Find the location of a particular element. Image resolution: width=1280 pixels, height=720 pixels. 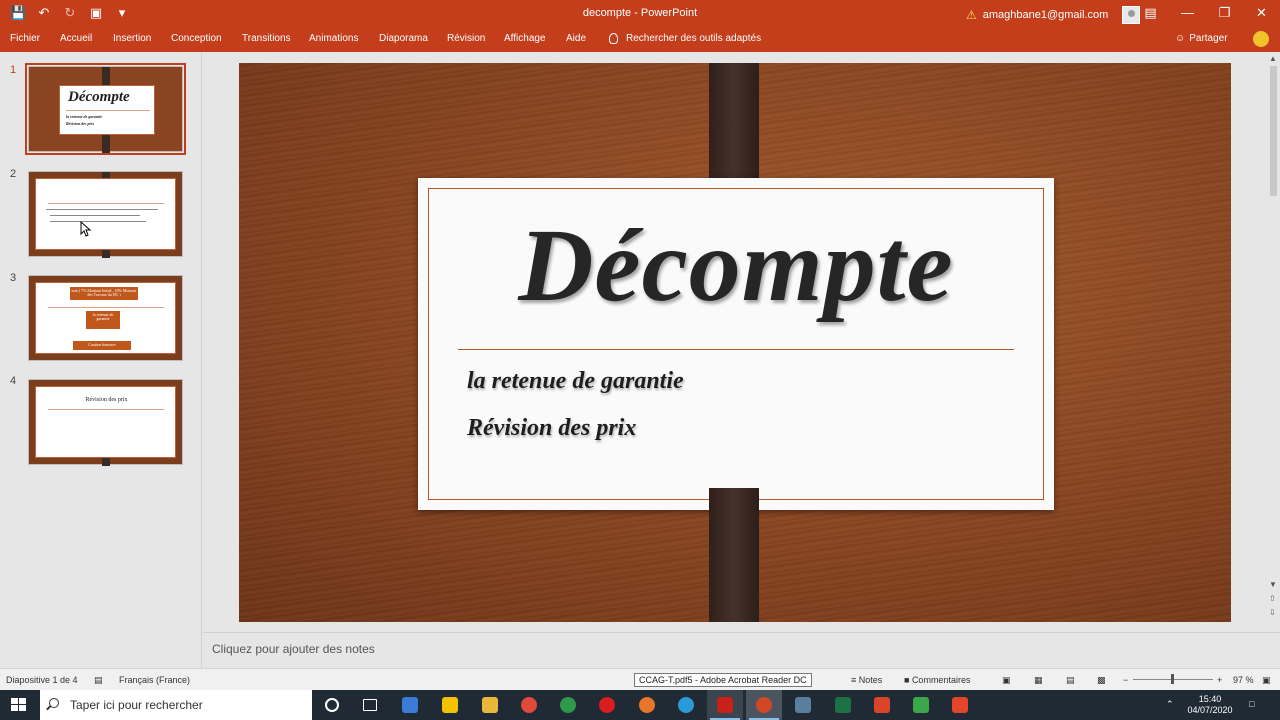

chrome-icon is located at coordinates (529, 705).